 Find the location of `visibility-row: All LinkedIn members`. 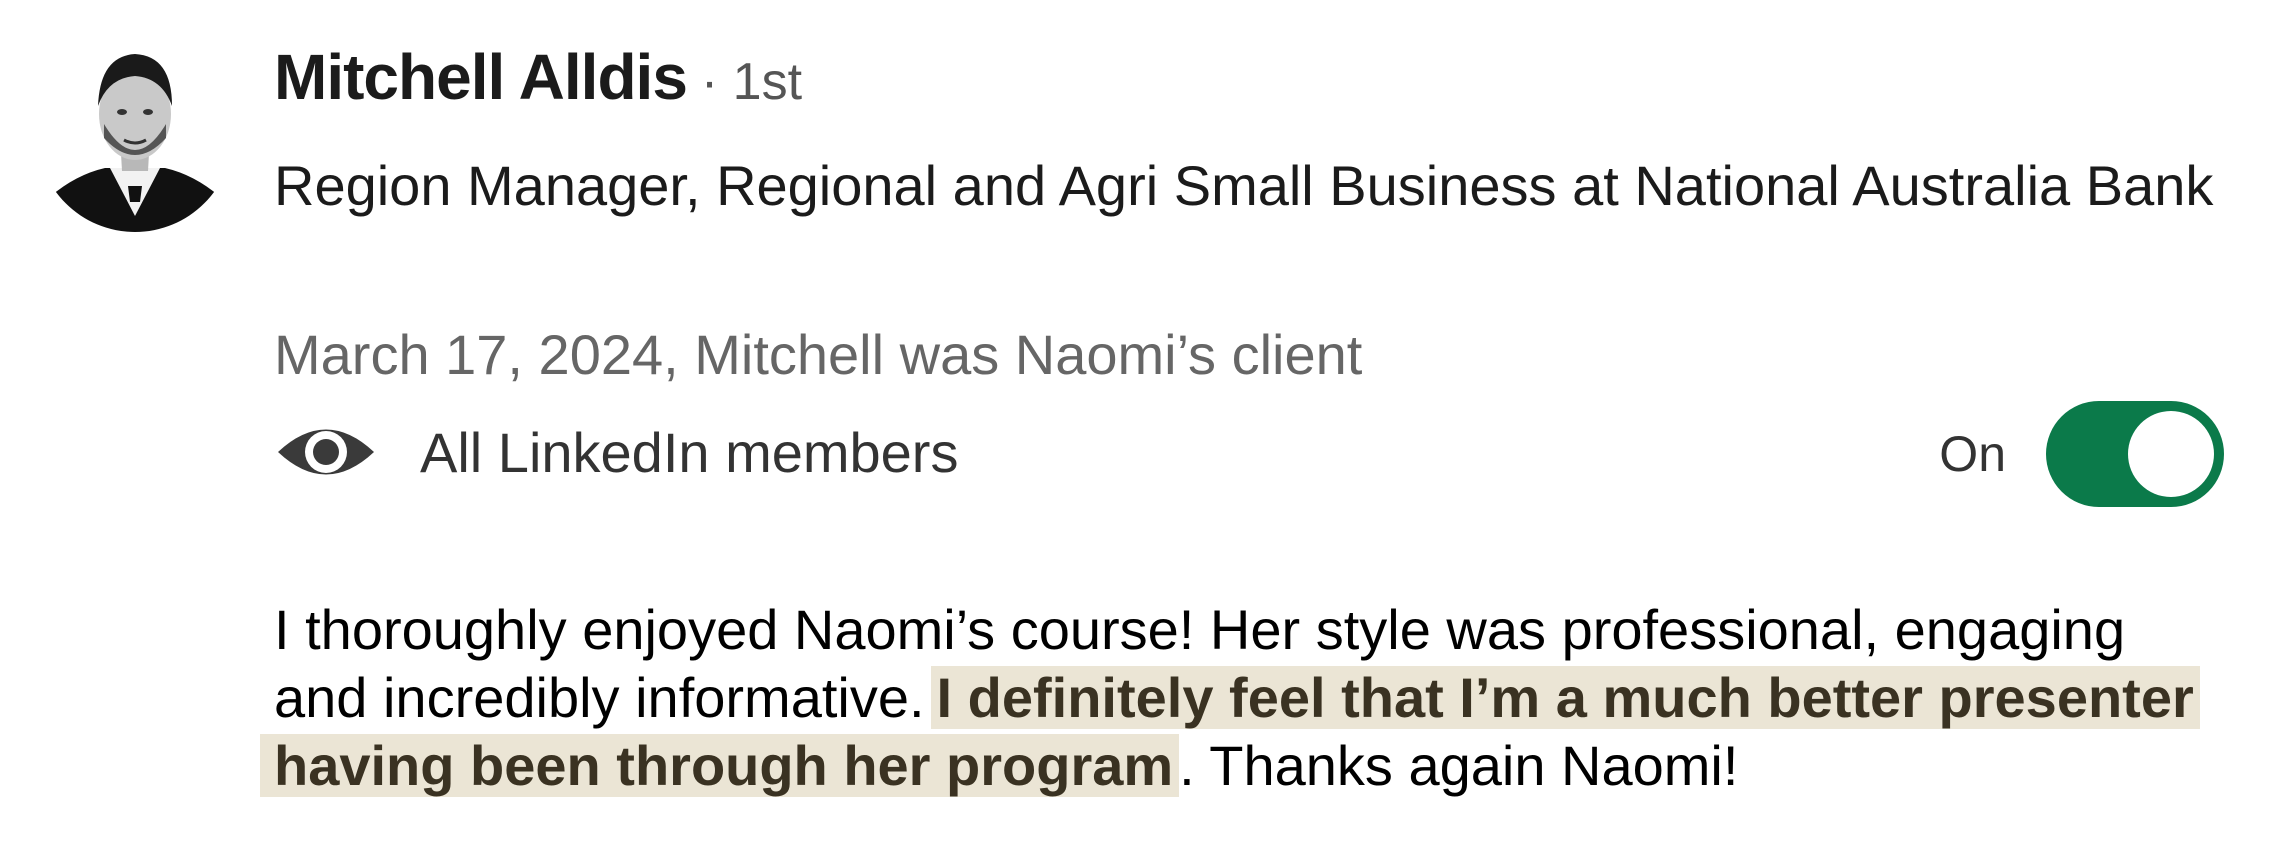

visibility-row: All LinkedIn members is located at coordinates (616, 452).